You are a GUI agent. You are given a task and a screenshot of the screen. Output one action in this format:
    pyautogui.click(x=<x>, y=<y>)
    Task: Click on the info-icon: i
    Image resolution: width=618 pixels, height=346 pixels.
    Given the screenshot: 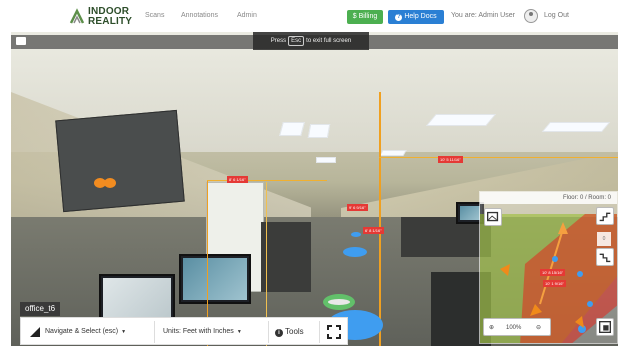 What is the action you would take?
    pyautogui.click(x=279, y=333)
    